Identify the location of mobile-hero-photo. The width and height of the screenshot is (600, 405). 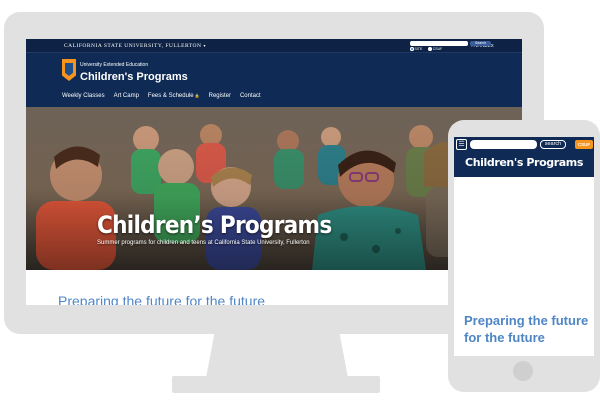
(524, 235).